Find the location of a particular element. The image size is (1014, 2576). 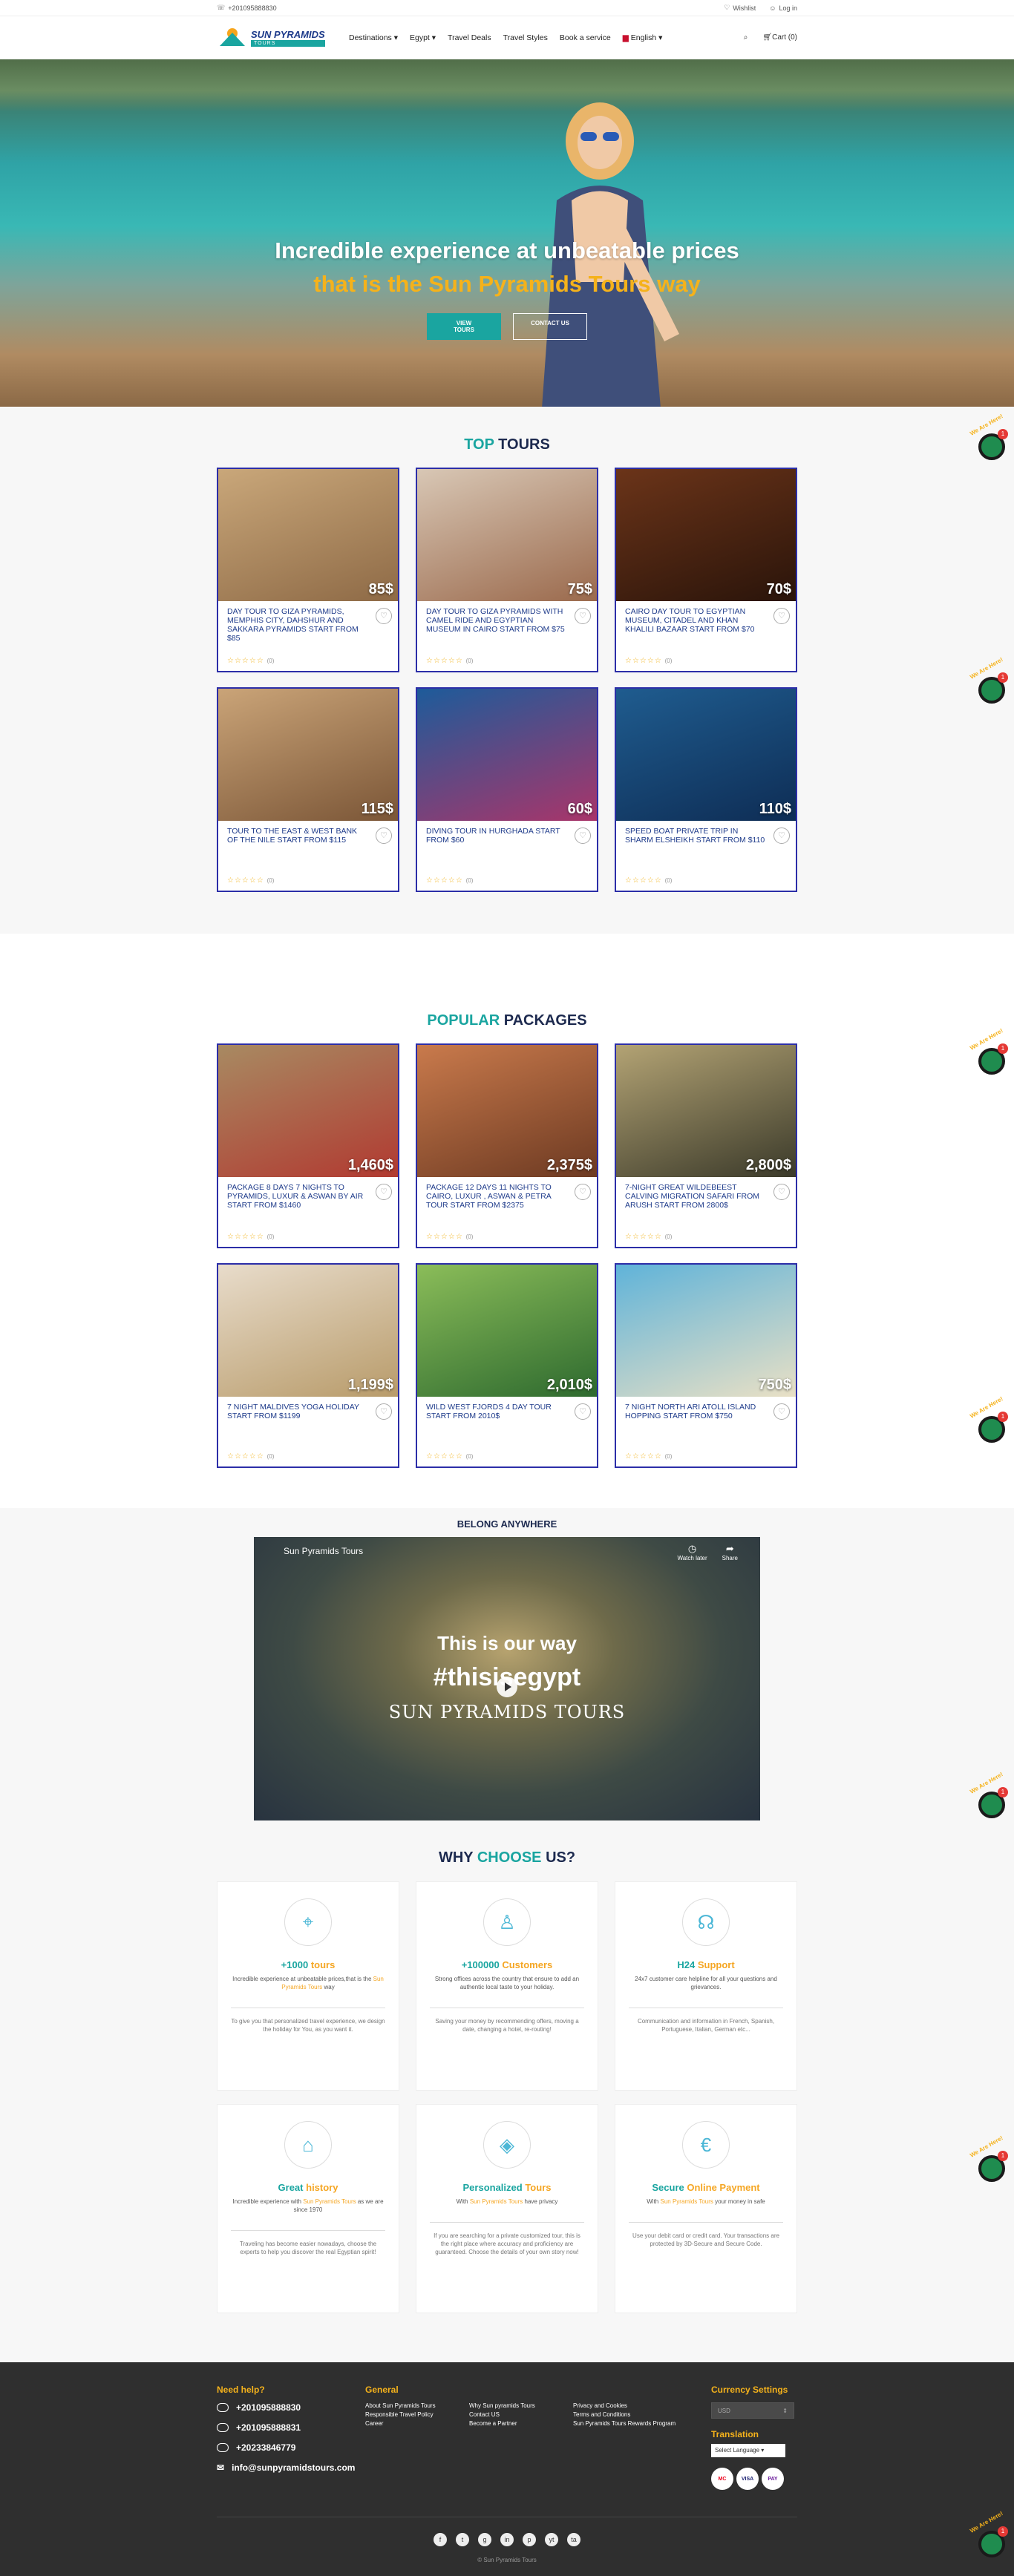

tour-image: 1,460$ is located at coordinates (308, 1111).